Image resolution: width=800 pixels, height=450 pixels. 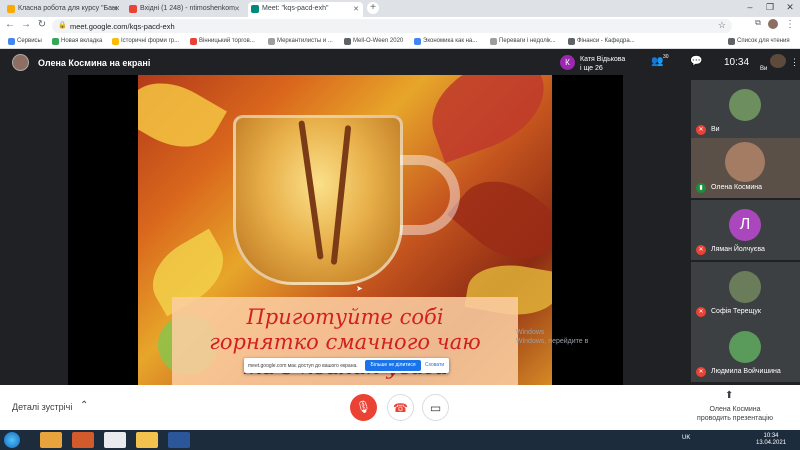 I want to click on tab-title: Класна робота для курсу "Банк, so click(x=68, y=8).